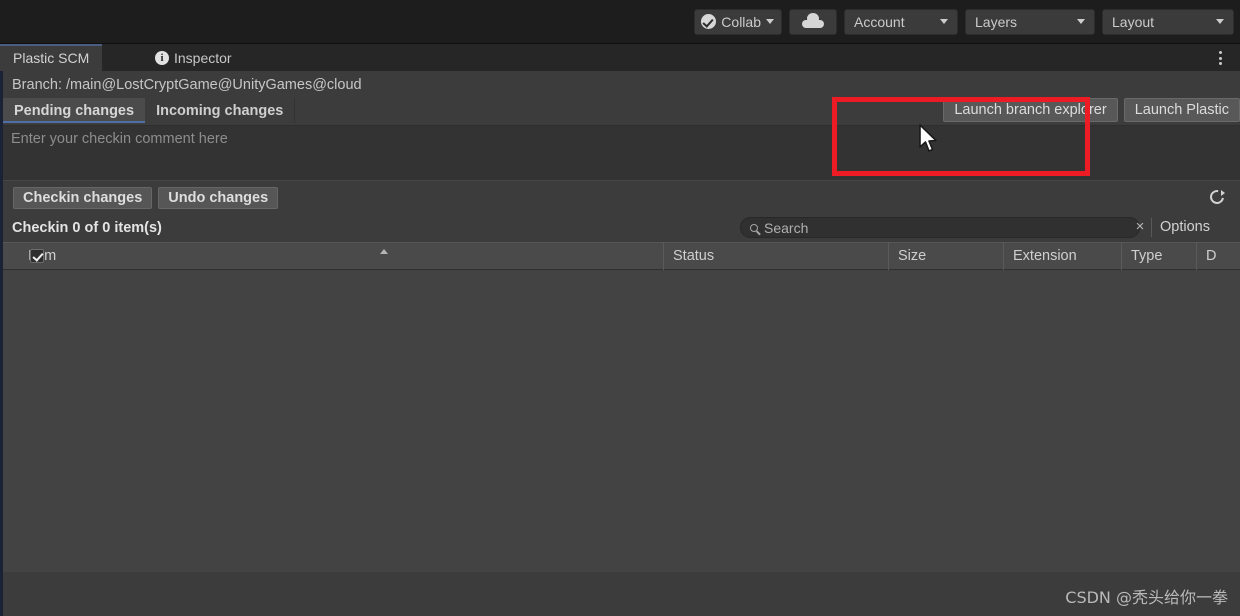 The height and width of the screenshot is (616, 1240). I want to click on undo-changes-label: Undo changes, so click(218, 197).